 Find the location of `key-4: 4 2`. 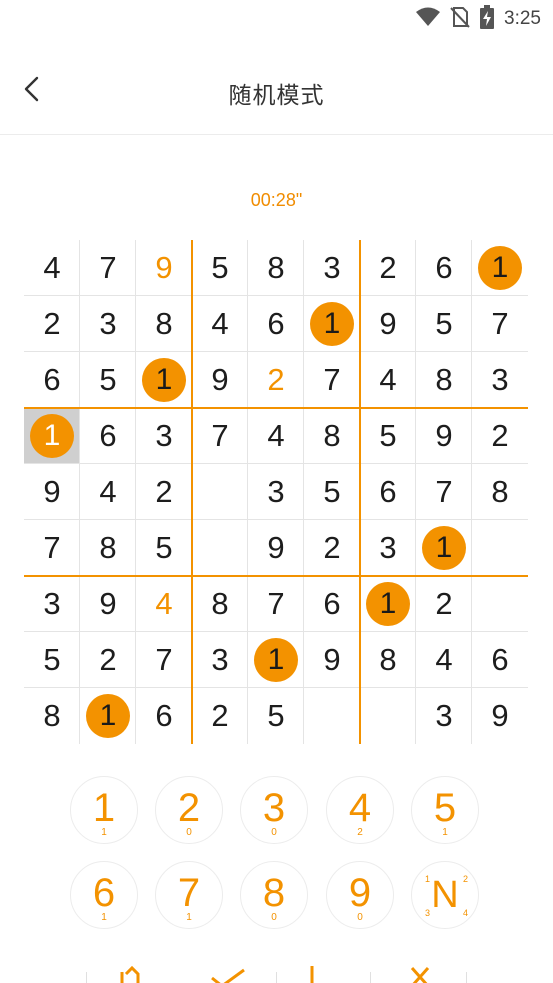

key-4: 4 2 is located at coordinates (360, 810).